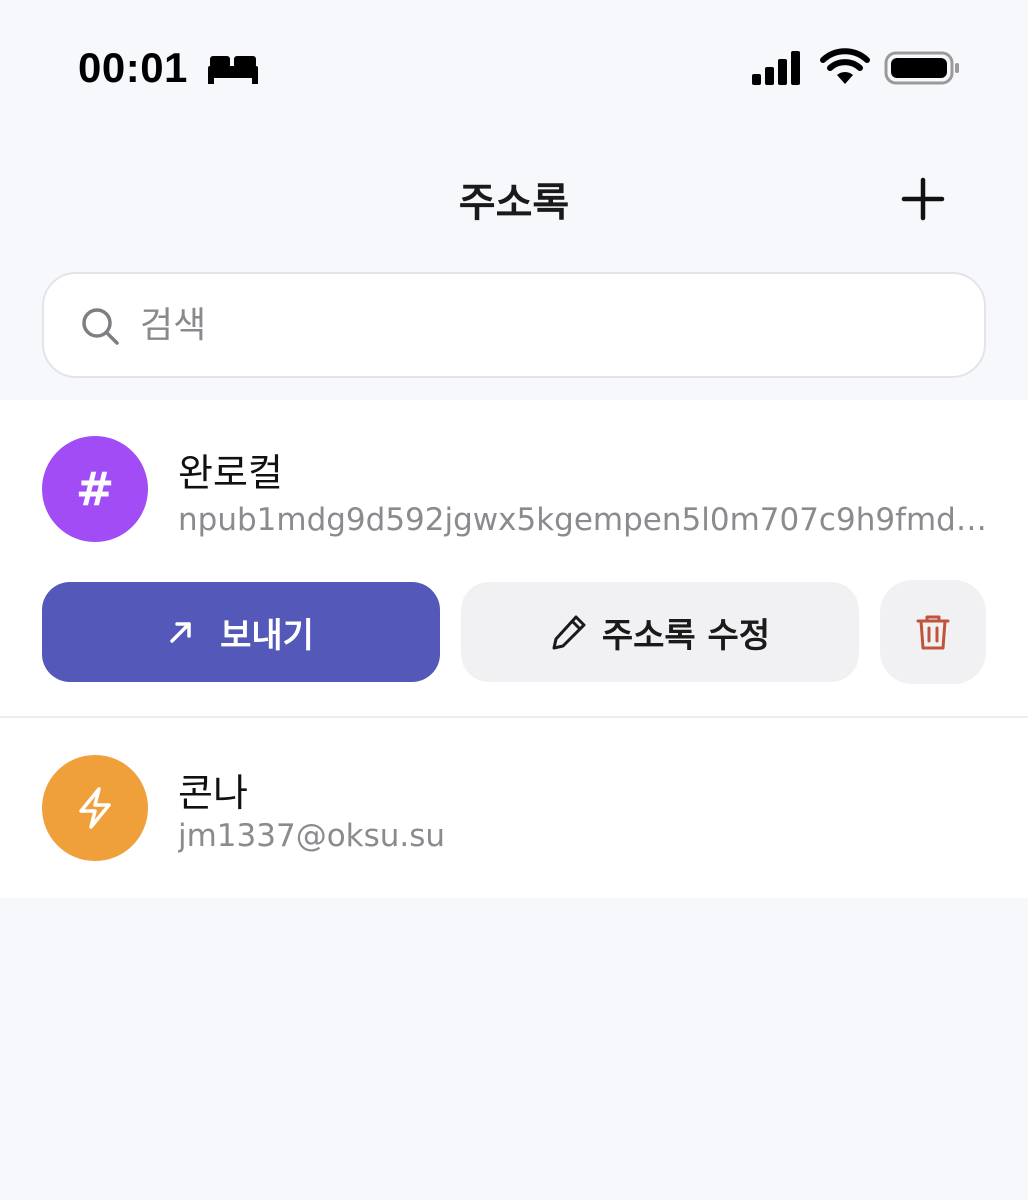 The height and width of the screenshot is (1200, 1028). Describe the element at coordinates (569, 632) in the screenshot. I see `pencil-icon` at that location.